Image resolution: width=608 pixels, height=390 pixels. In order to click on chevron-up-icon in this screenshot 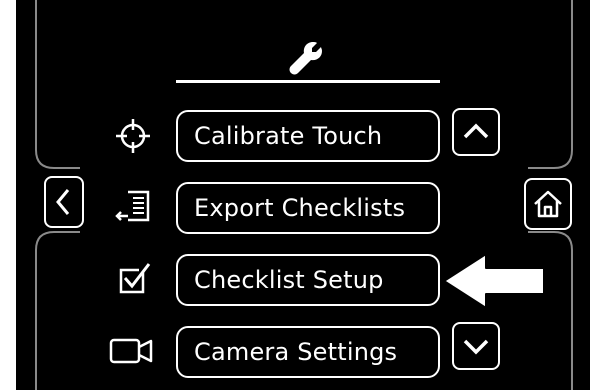, I will do `click(476, 131)`.